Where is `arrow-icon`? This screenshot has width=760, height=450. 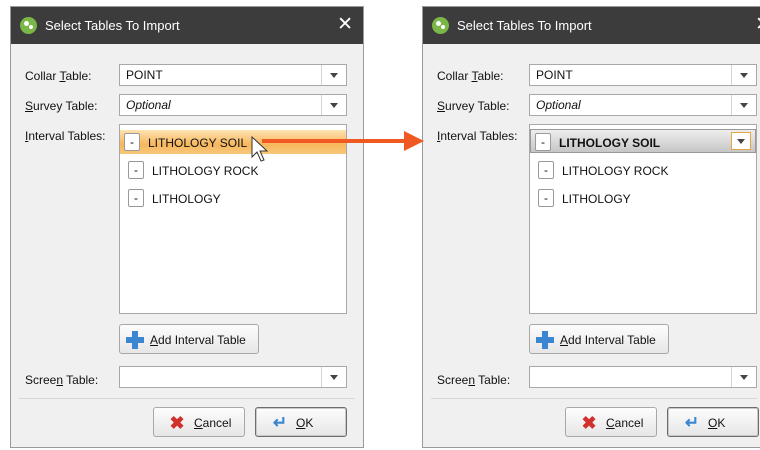
arrow-icon is located at coordinates (343, 141).